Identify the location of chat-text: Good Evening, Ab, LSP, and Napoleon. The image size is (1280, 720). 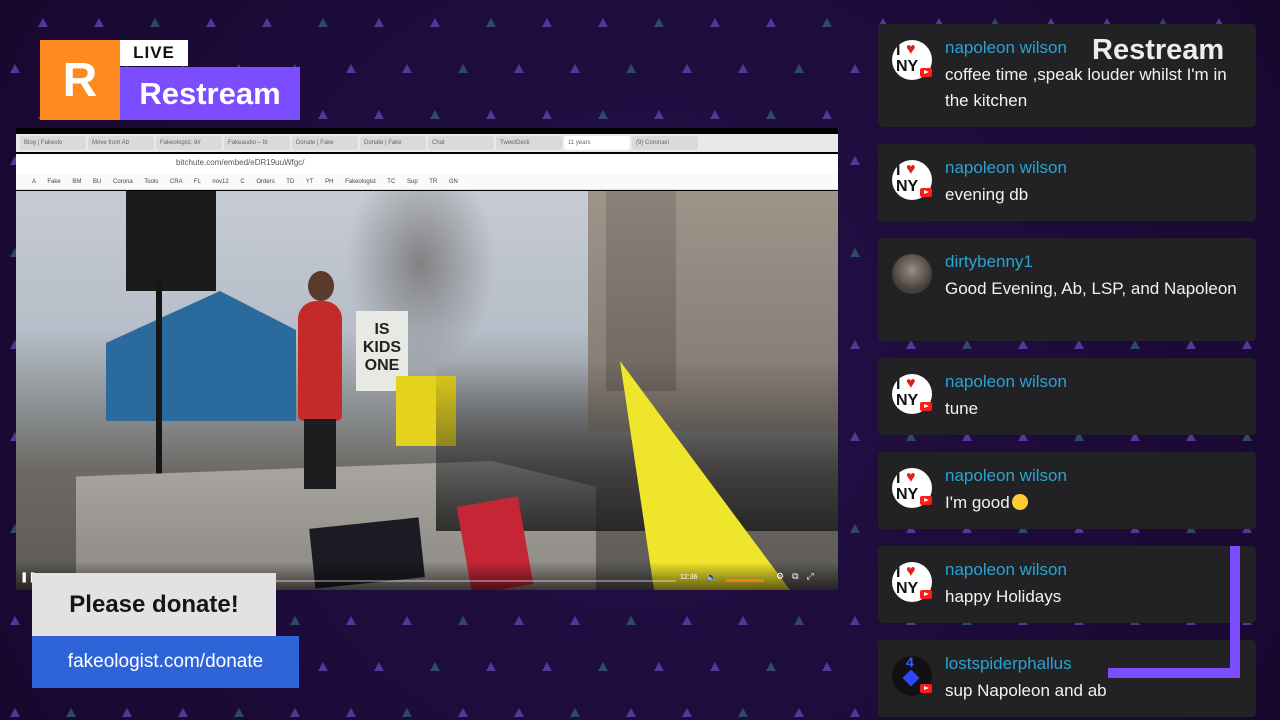
(1091, 288).